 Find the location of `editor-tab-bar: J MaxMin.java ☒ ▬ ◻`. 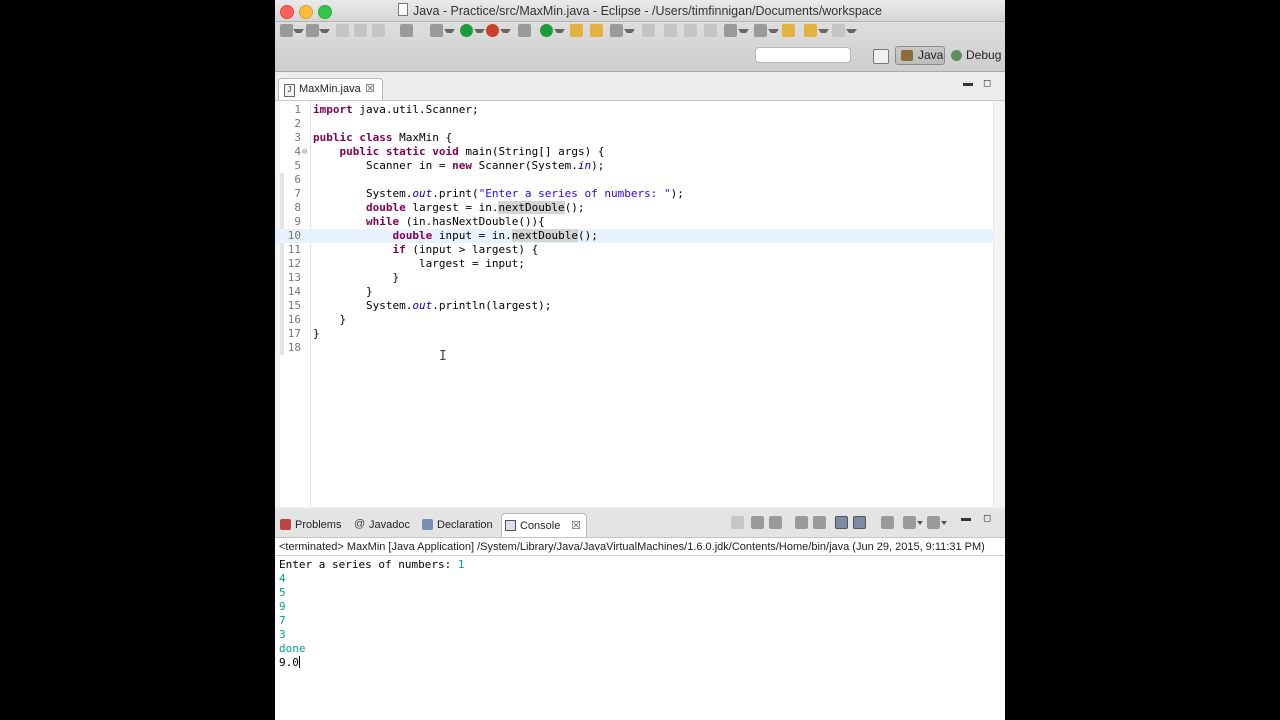

editor-tab-bar: J MaxMin.java ☒ ▬ ◻ is located at coordinates (640, 87).